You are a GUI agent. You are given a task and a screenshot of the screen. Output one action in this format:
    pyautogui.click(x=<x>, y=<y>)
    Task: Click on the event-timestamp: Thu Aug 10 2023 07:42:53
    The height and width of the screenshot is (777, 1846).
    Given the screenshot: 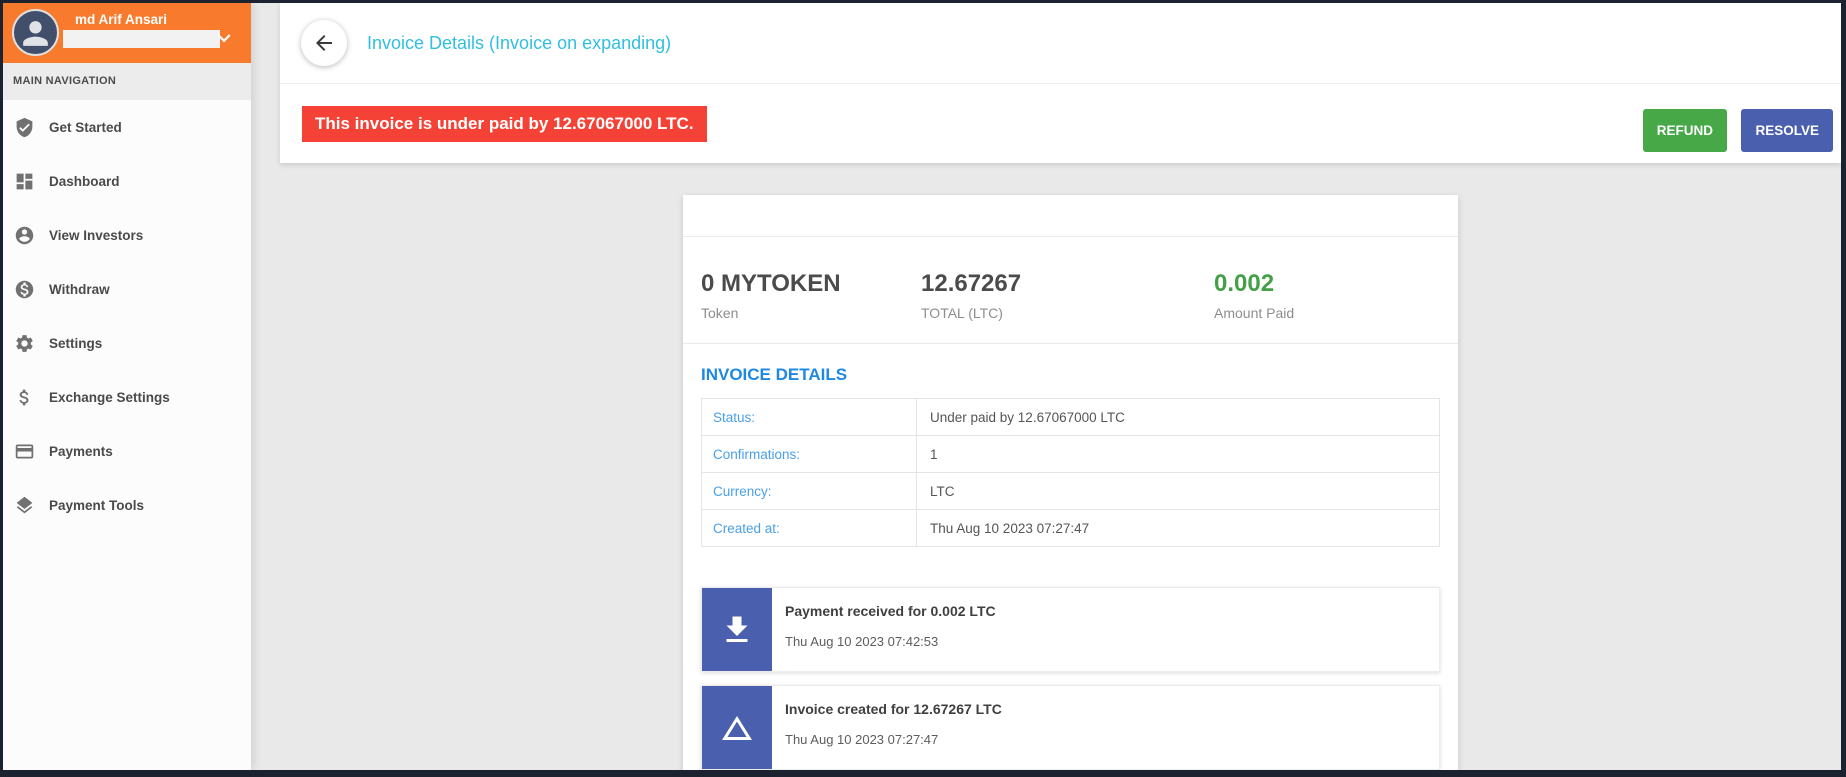 What is the action you would take?
    pyautogui.click(x=862, y=641)
    